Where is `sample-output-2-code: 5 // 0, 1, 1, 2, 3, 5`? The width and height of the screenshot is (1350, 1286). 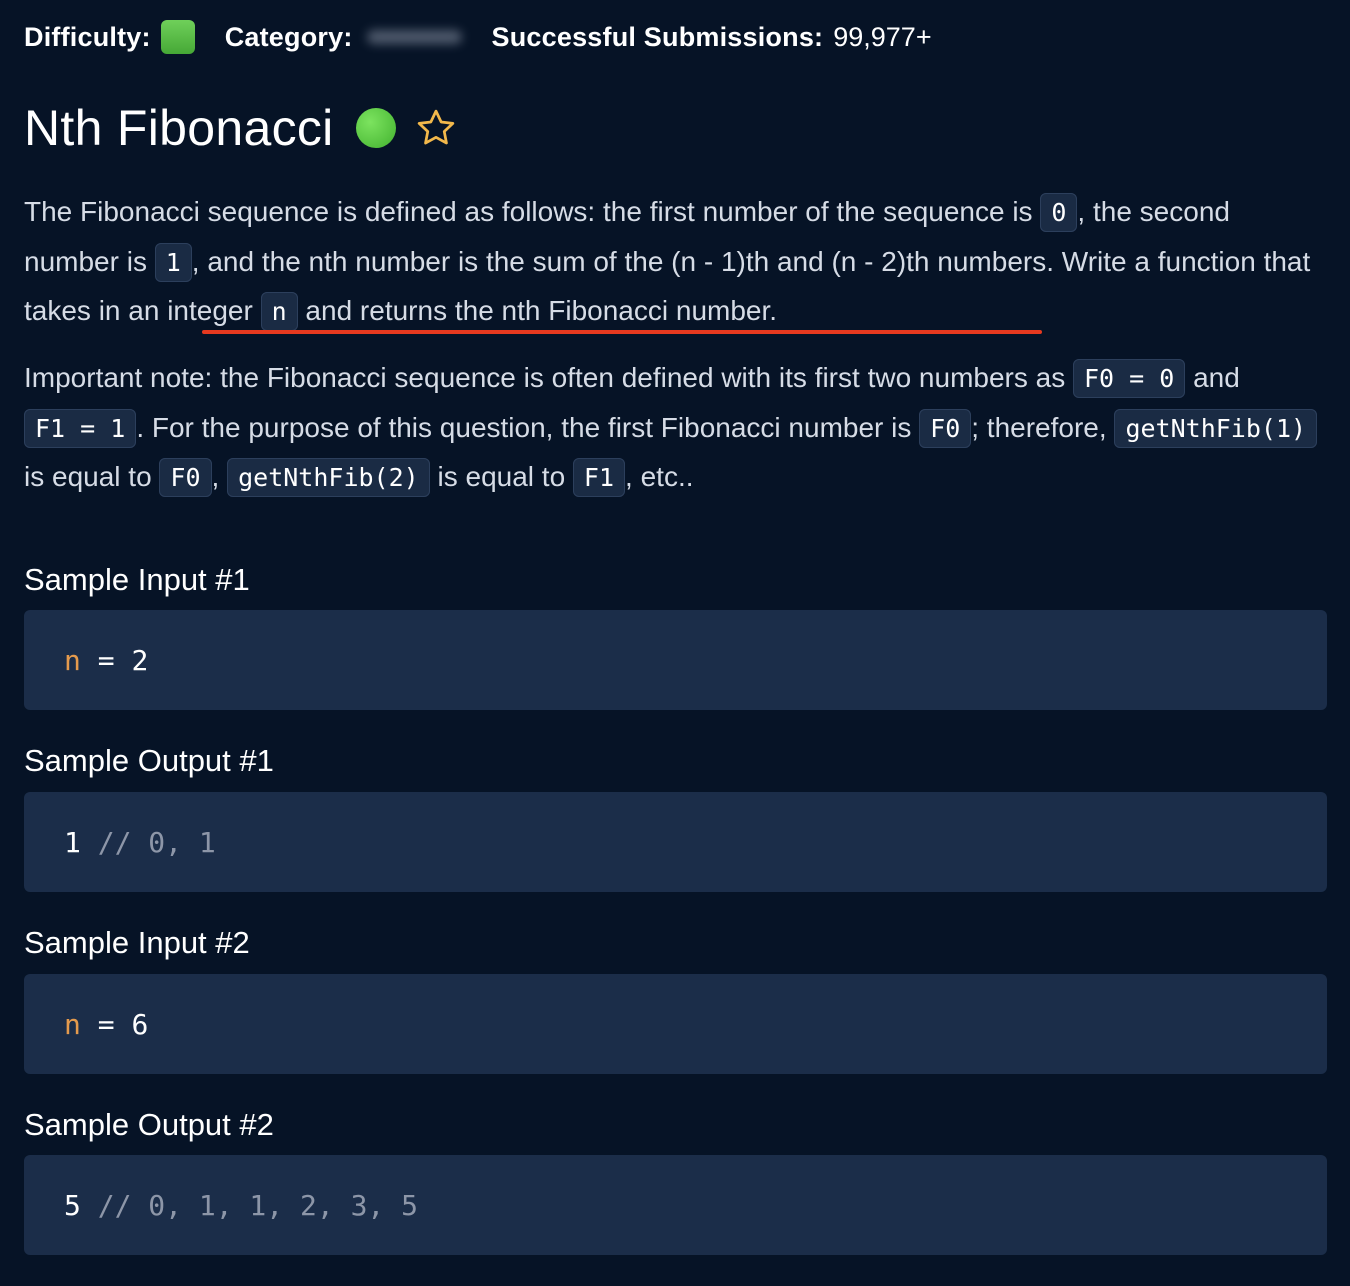
sample-output-2-code: 5 // 0, 1, 1, 2, 3, 5 is located at coordinates (675, 1205).